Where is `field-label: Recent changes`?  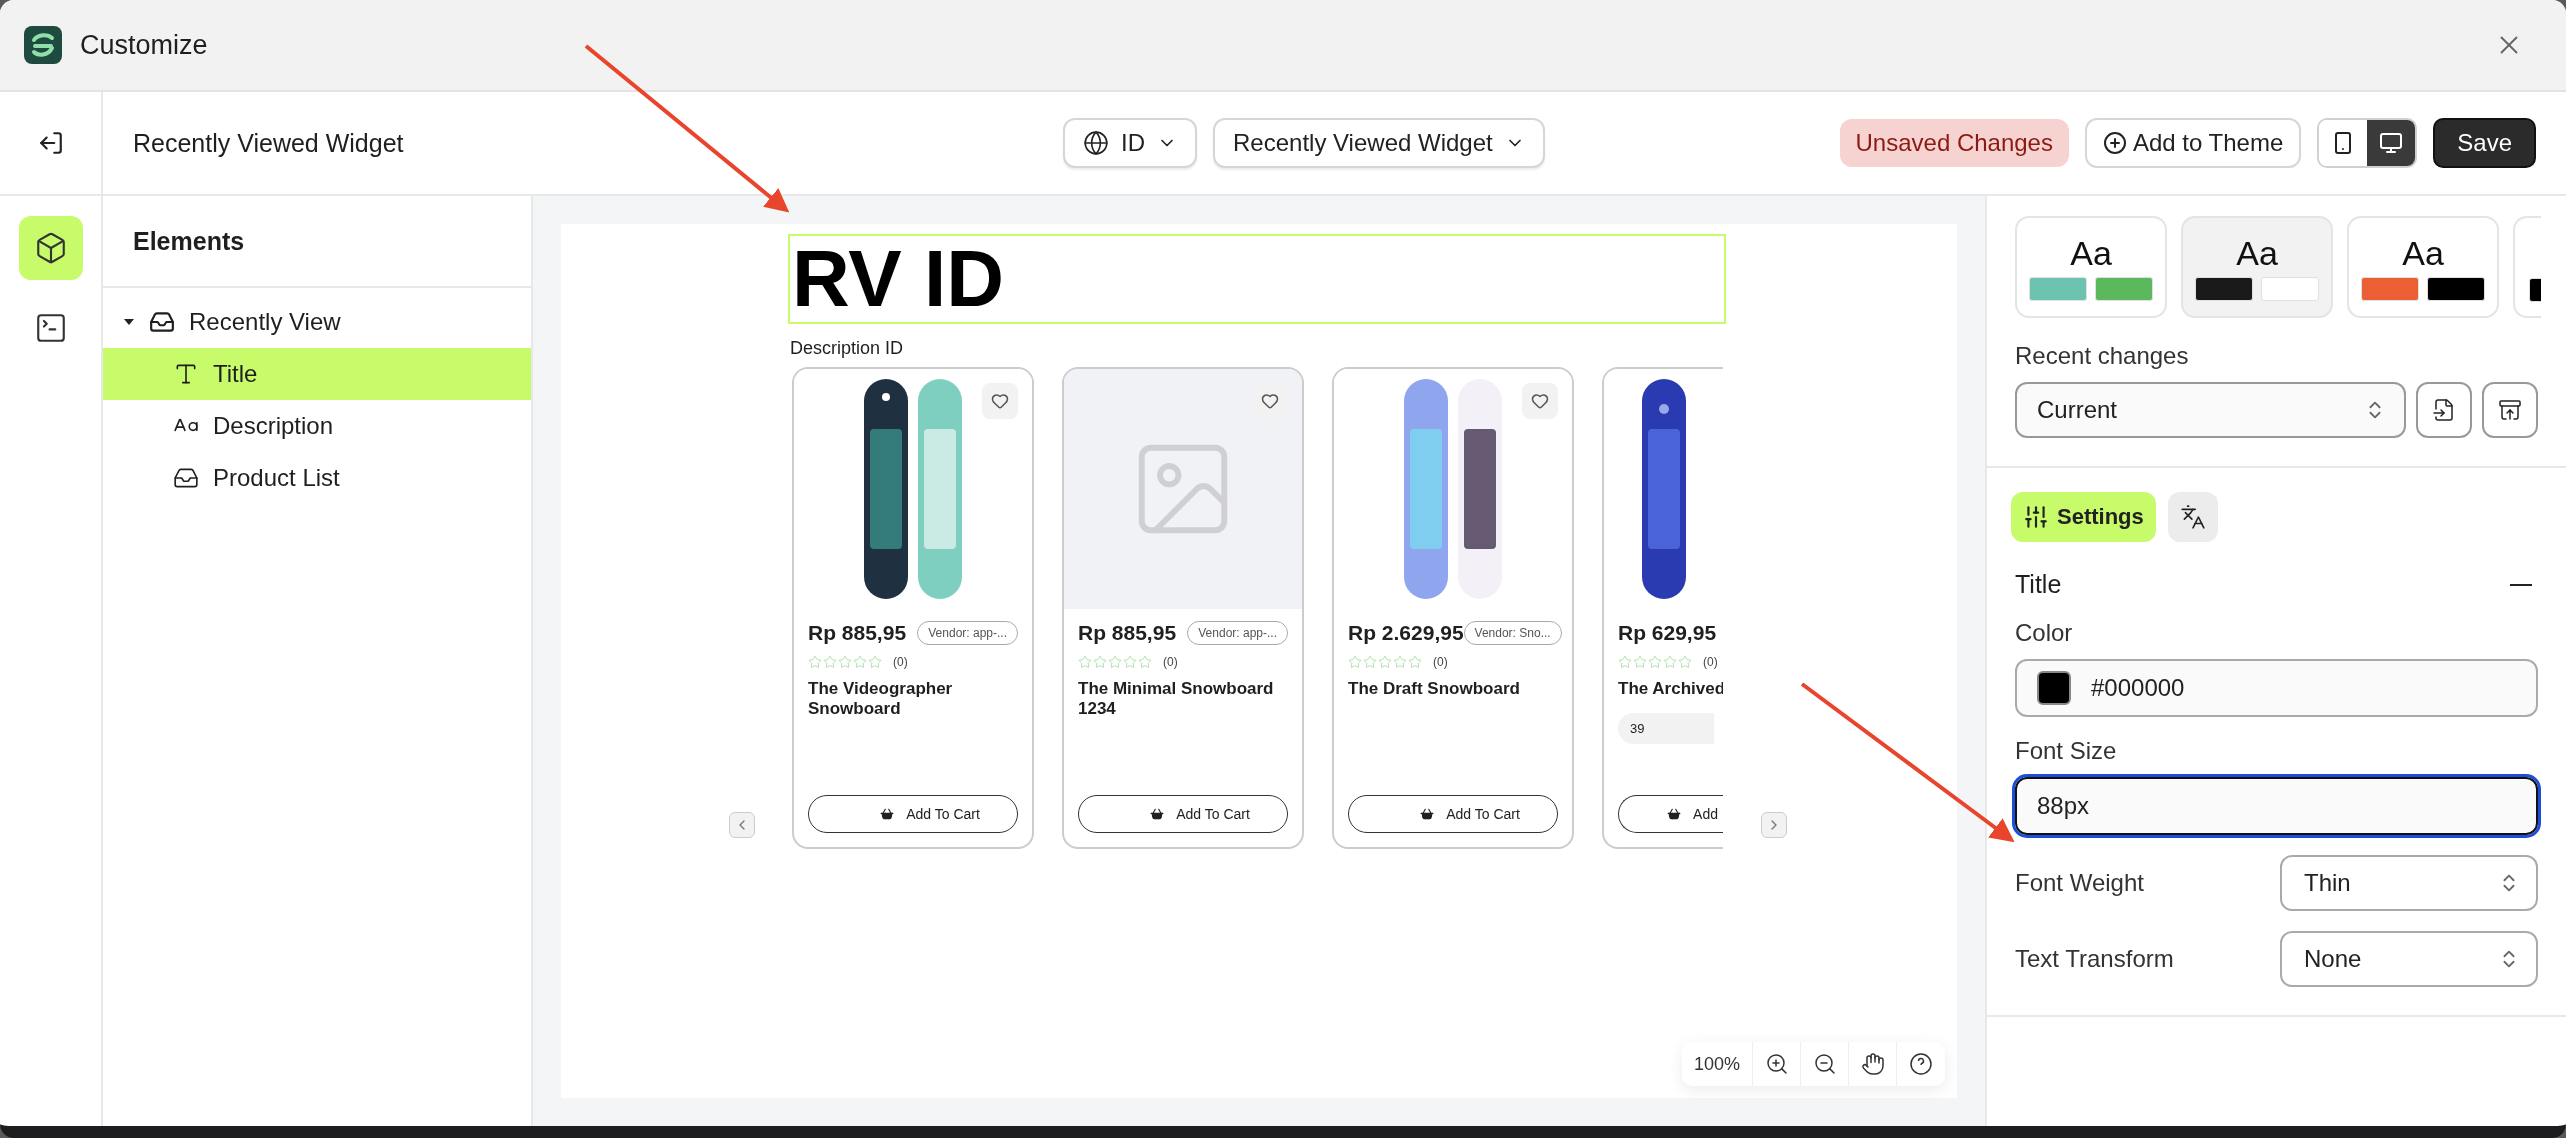 field-label: Recent changes is located at coordinates (2102, 356).